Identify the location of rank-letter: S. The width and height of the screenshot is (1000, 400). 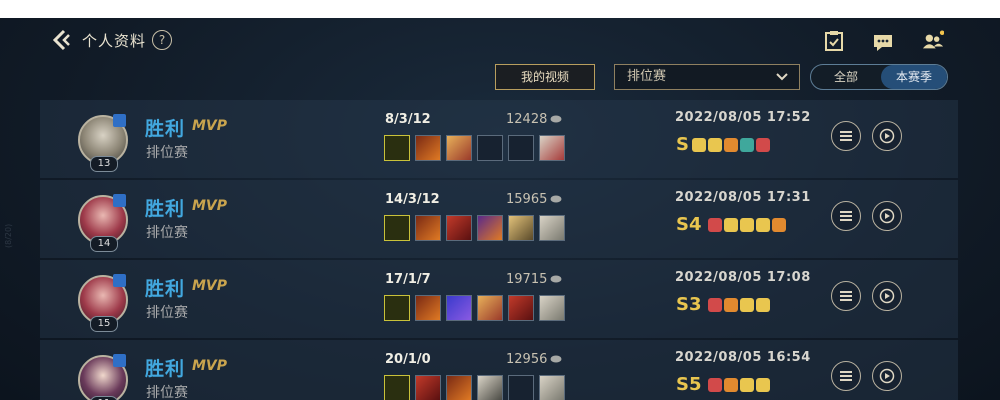
(682, 304).